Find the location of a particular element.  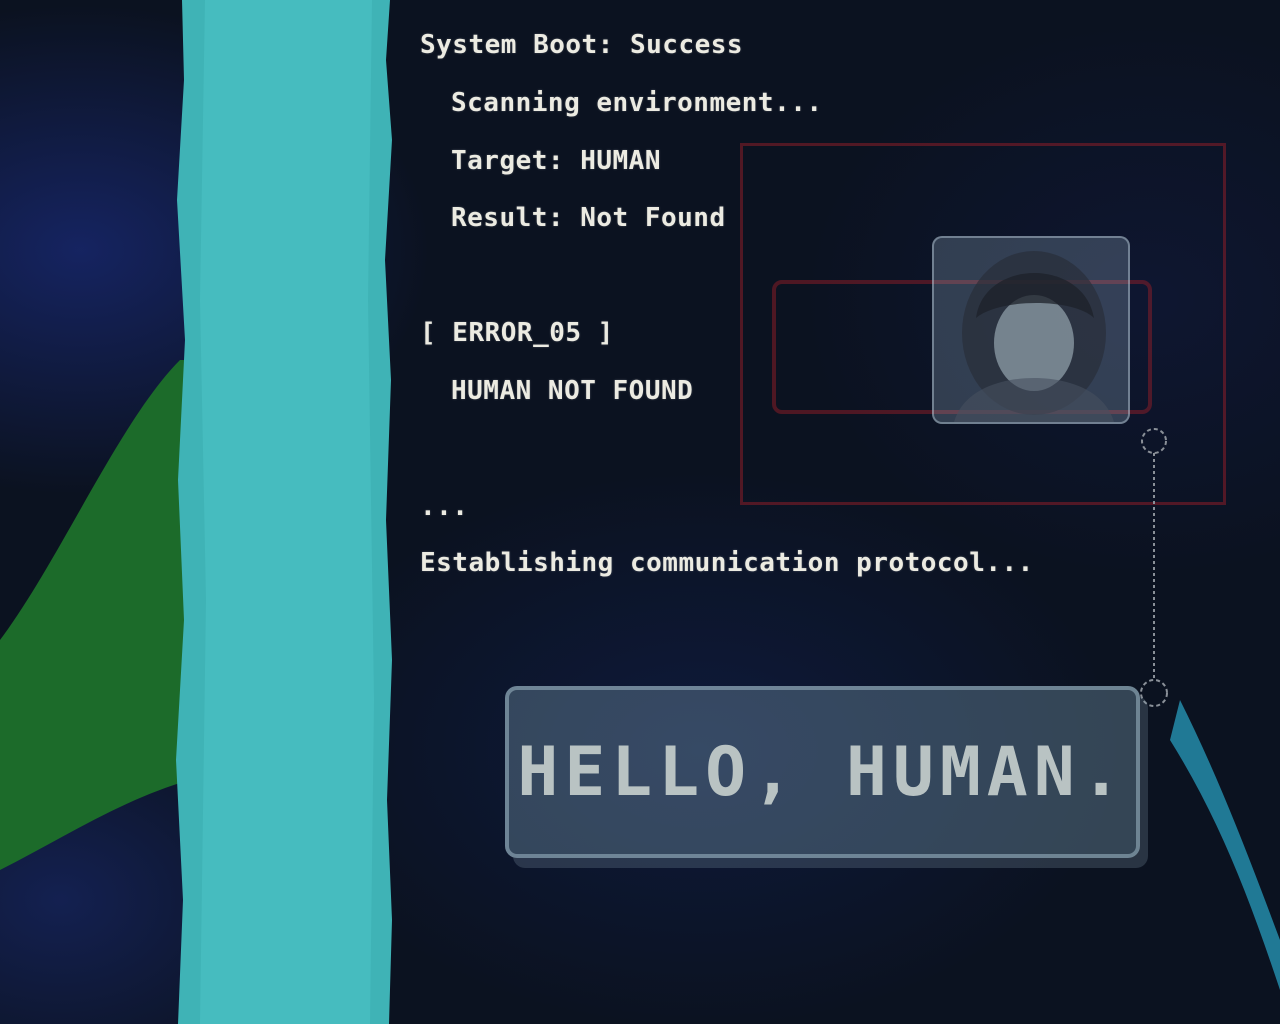

log-line-error-message: HUMAN NOT FOUND is located at coordinates (572, 391).